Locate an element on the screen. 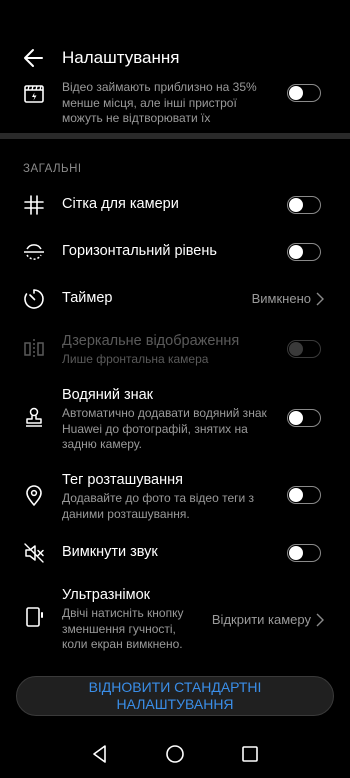 The image size is (350, 778). timer-label: Таймер is located at coordinates (87, 298).